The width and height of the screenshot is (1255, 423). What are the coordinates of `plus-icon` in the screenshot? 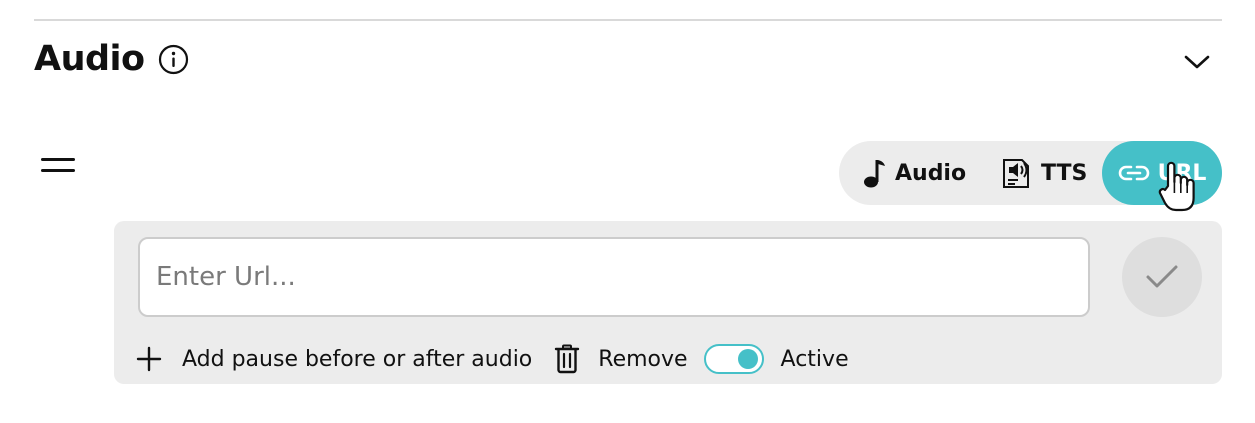 It's located at (149, 359).